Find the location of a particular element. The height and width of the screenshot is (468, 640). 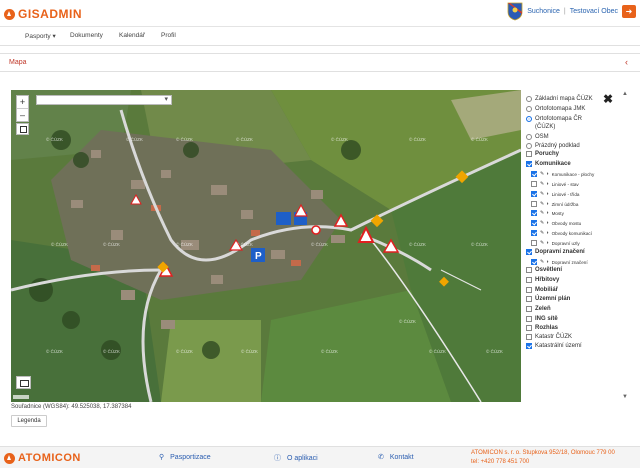

base-layer-option: Základní mapa ČÚZK is located at coordinates (559, 99).